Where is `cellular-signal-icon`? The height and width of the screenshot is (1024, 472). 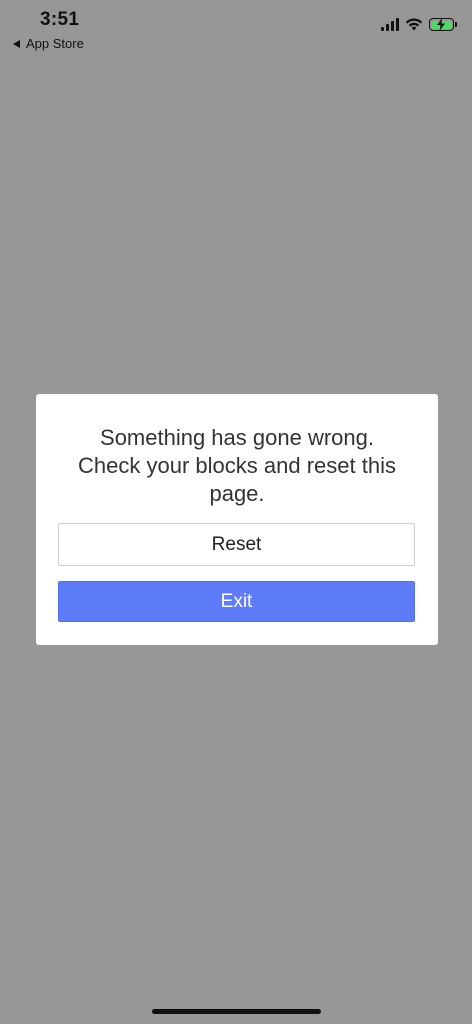 cellular-signal-icon is located at coordinates (390, 24).